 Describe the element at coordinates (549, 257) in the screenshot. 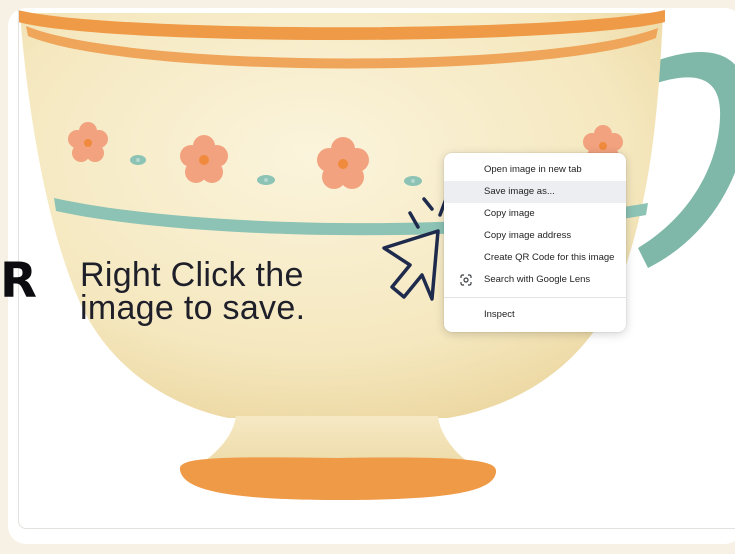

I see `menu-item-label: Create QR Code for this image` at that location.